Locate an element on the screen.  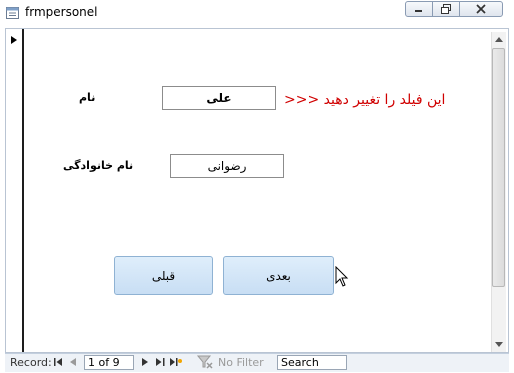
arrow-down-icon is located at coordinates (498, 344).